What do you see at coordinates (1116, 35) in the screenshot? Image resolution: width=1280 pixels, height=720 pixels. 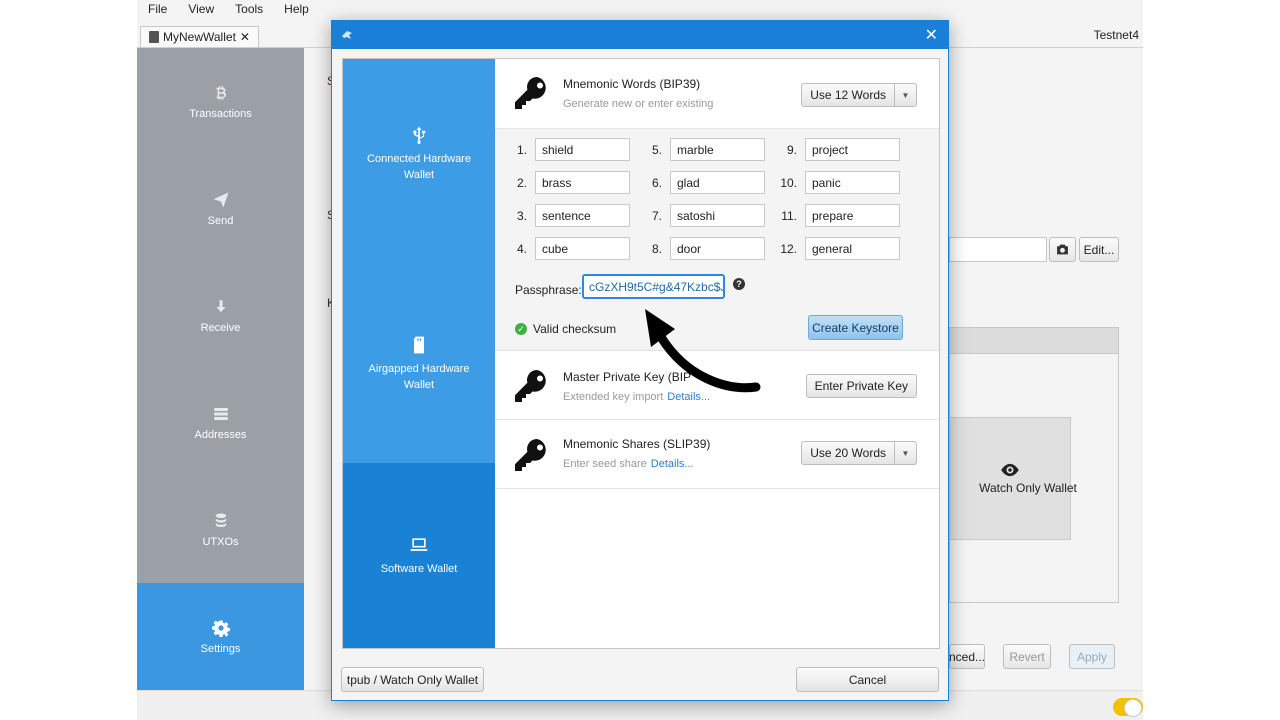 I see `network-label: Testnet4` at bounding box center [1116, 35].